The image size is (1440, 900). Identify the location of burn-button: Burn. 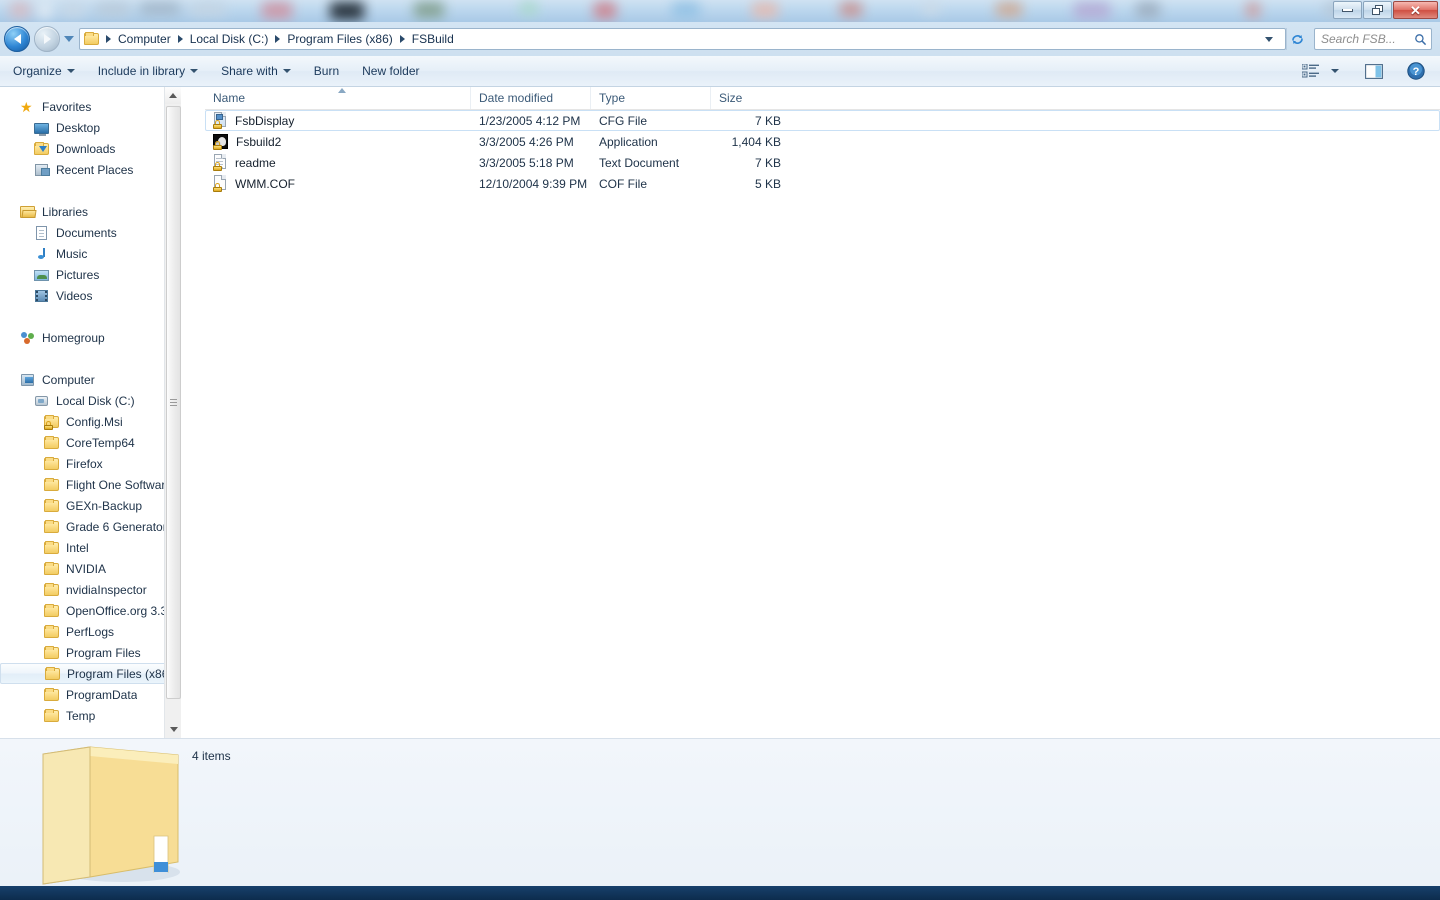
(326, 71).